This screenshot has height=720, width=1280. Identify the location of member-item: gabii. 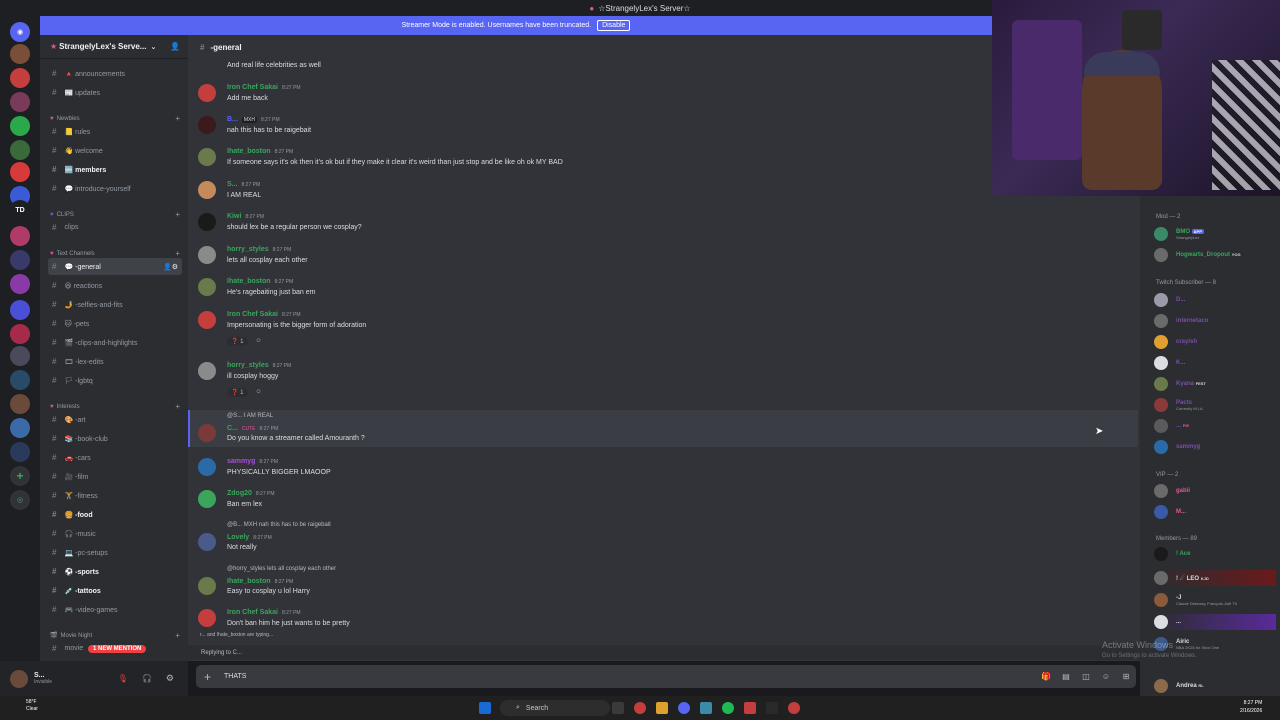
(1172, 491).